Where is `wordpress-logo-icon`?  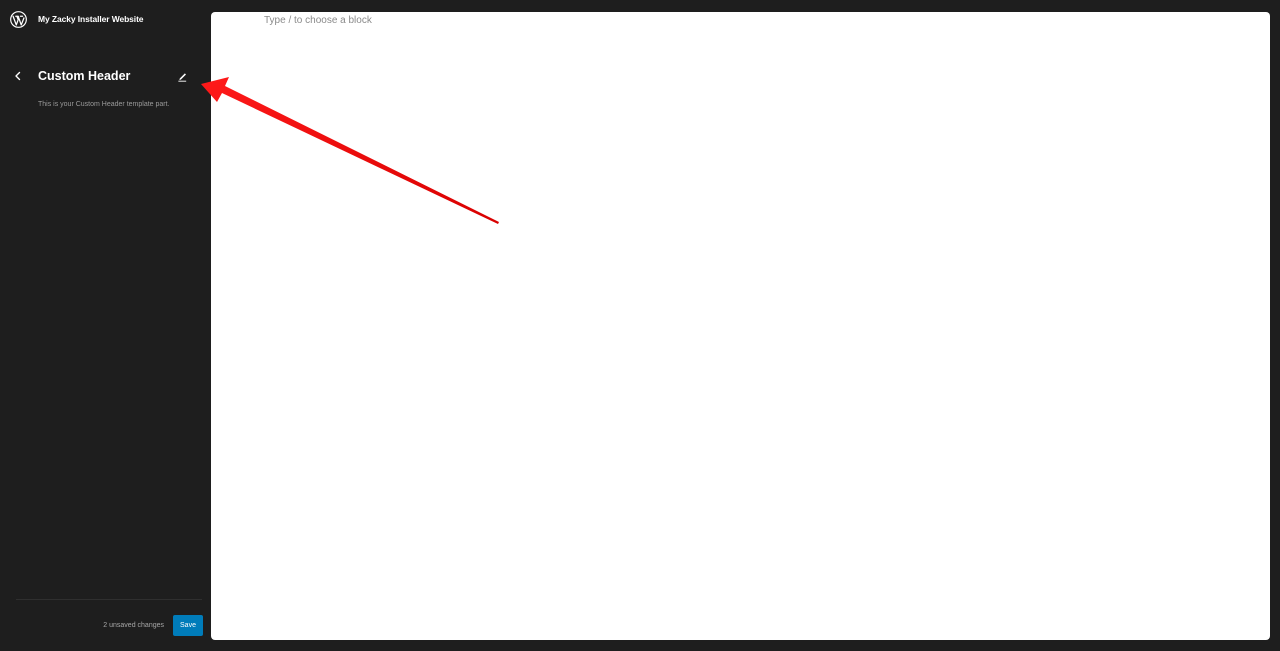 wordpress-logo-icon is located at coordinates (18, 19).